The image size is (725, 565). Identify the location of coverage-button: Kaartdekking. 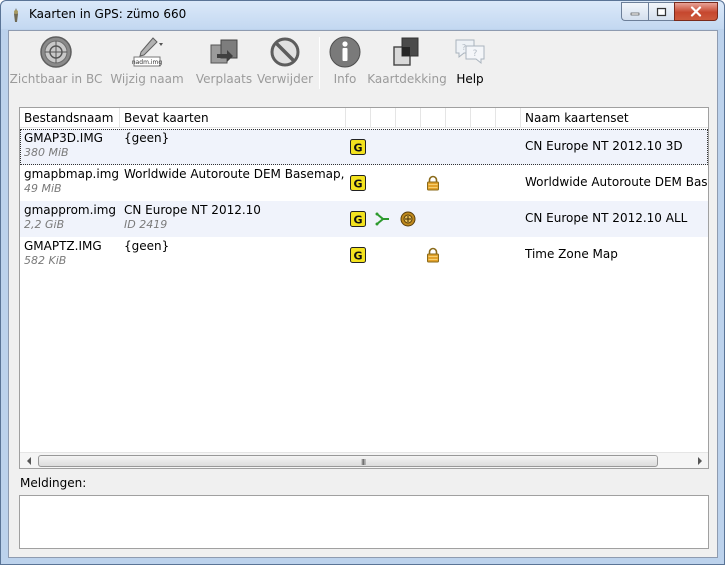
(407, 63).